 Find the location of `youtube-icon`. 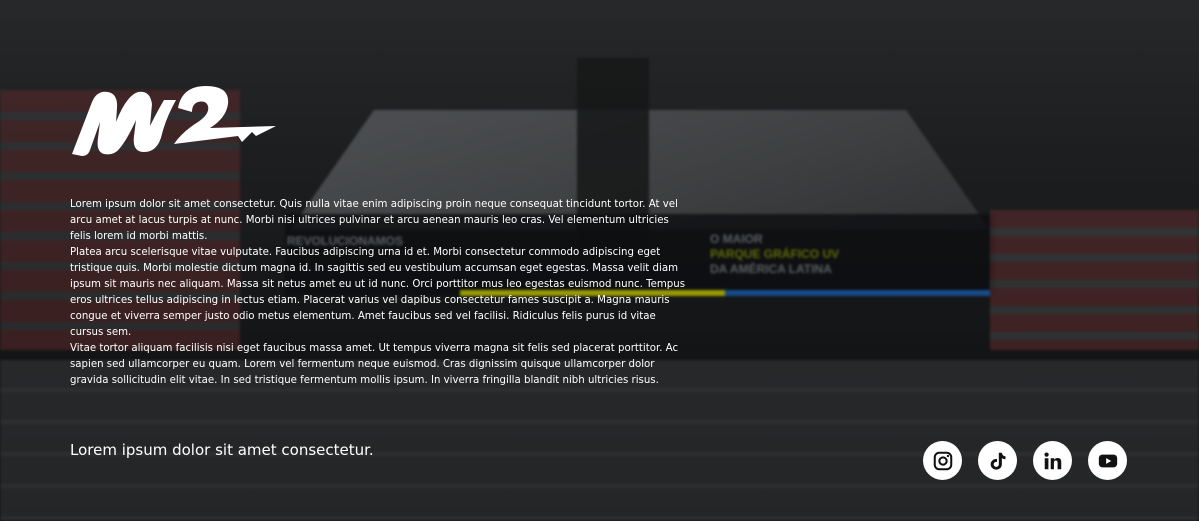

youtube-icon is located at coordinates (1107, 460).